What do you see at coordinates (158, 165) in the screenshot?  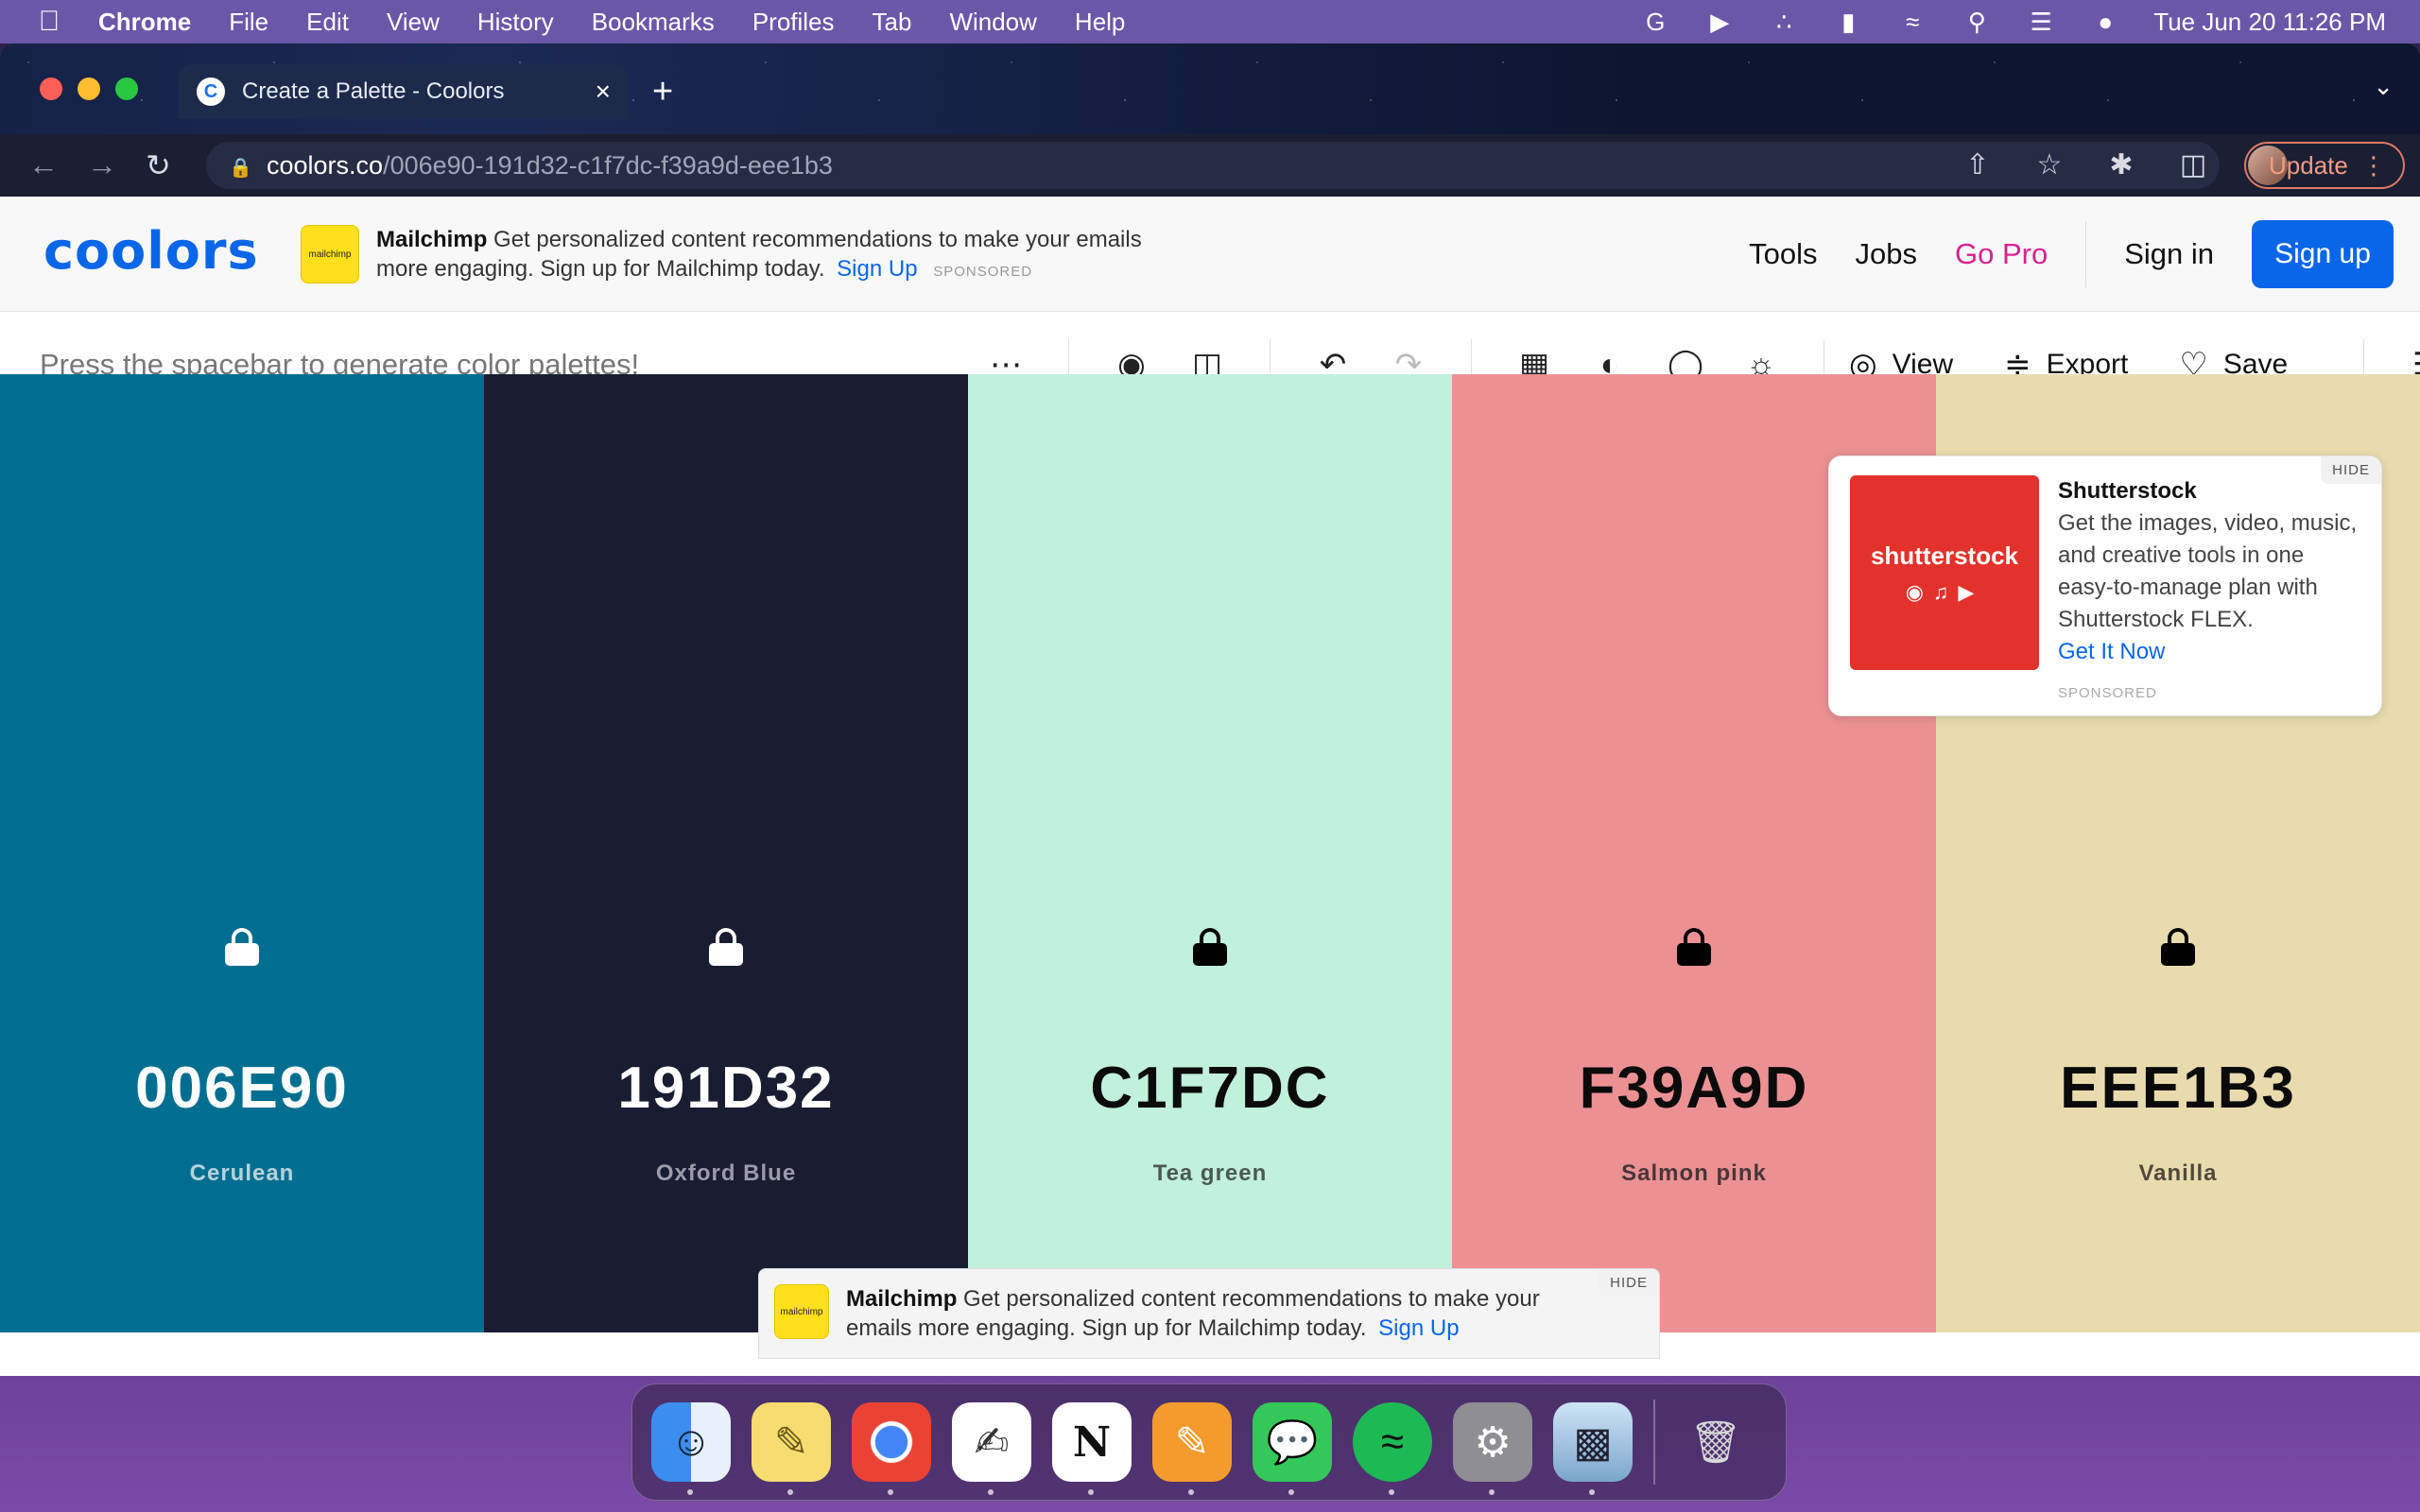 I see `reload-icon: ↻` at bounding box center [158, 165].